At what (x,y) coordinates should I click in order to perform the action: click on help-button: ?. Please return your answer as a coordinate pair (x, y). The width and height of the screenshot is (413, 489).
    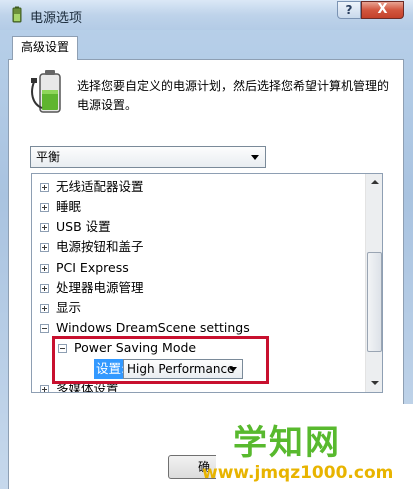
    Looking at the image, I should click on (349, 10).